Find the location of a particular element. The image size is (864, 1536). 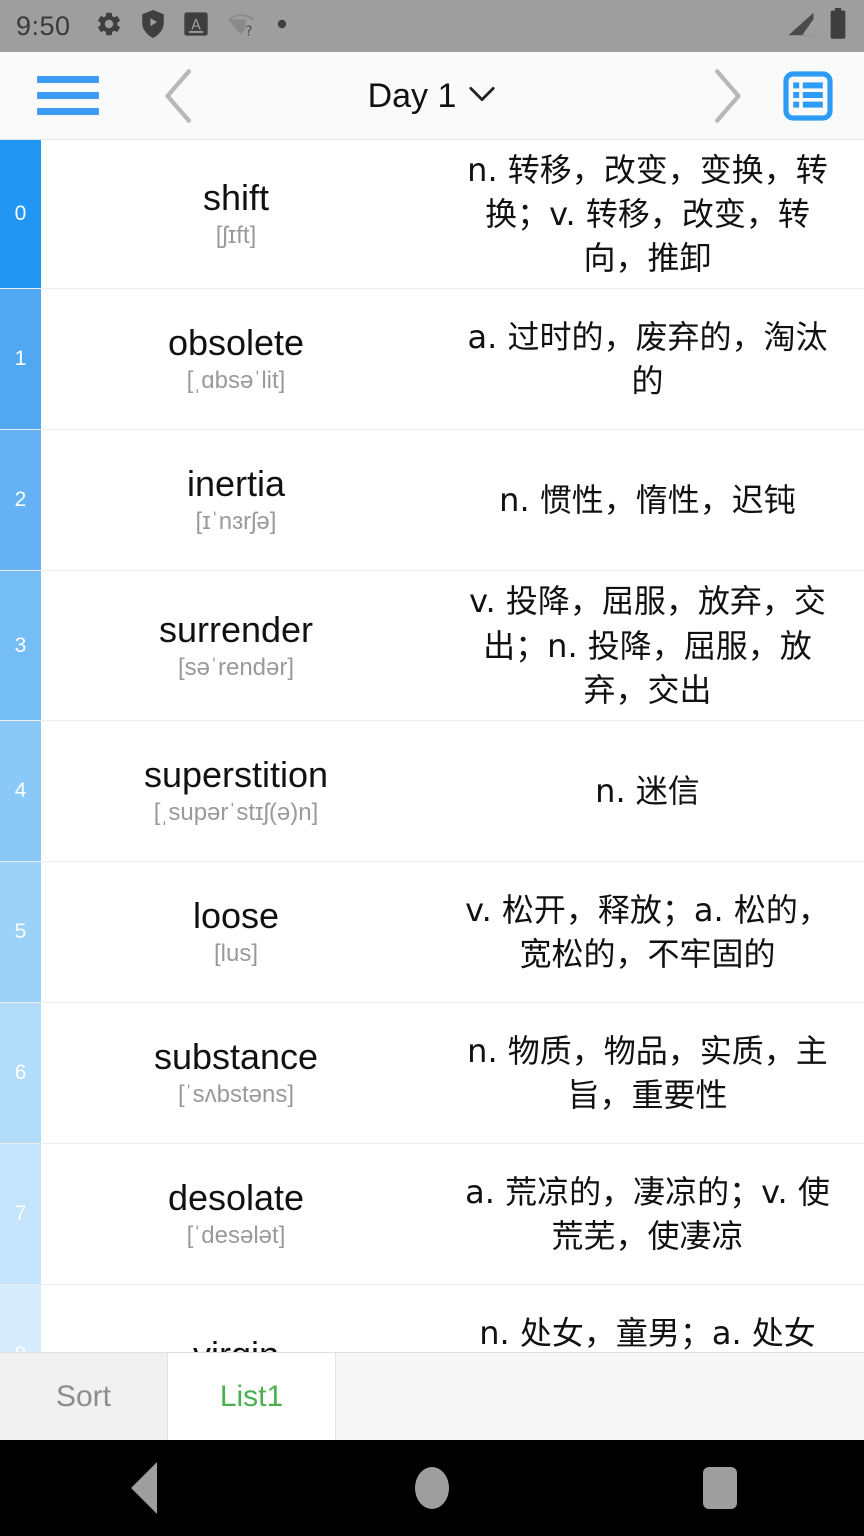

word-cell: substance [ˈsʌbstəns] is located at coordinates (236, 1073).